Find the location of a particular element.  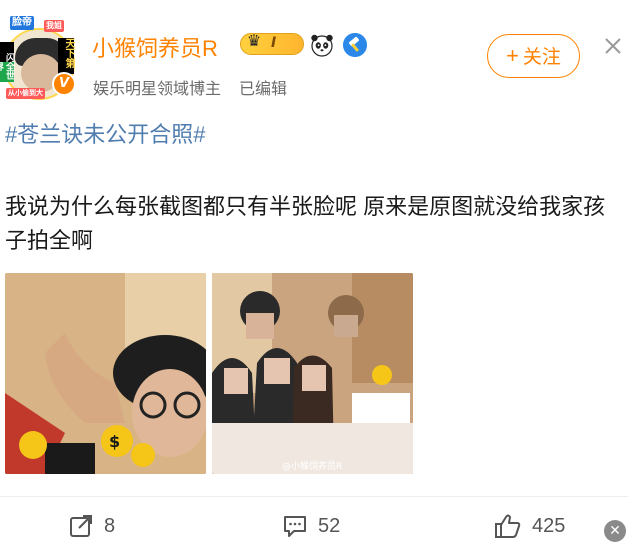

repost-button: 8 is located at coordinates (91, 526).